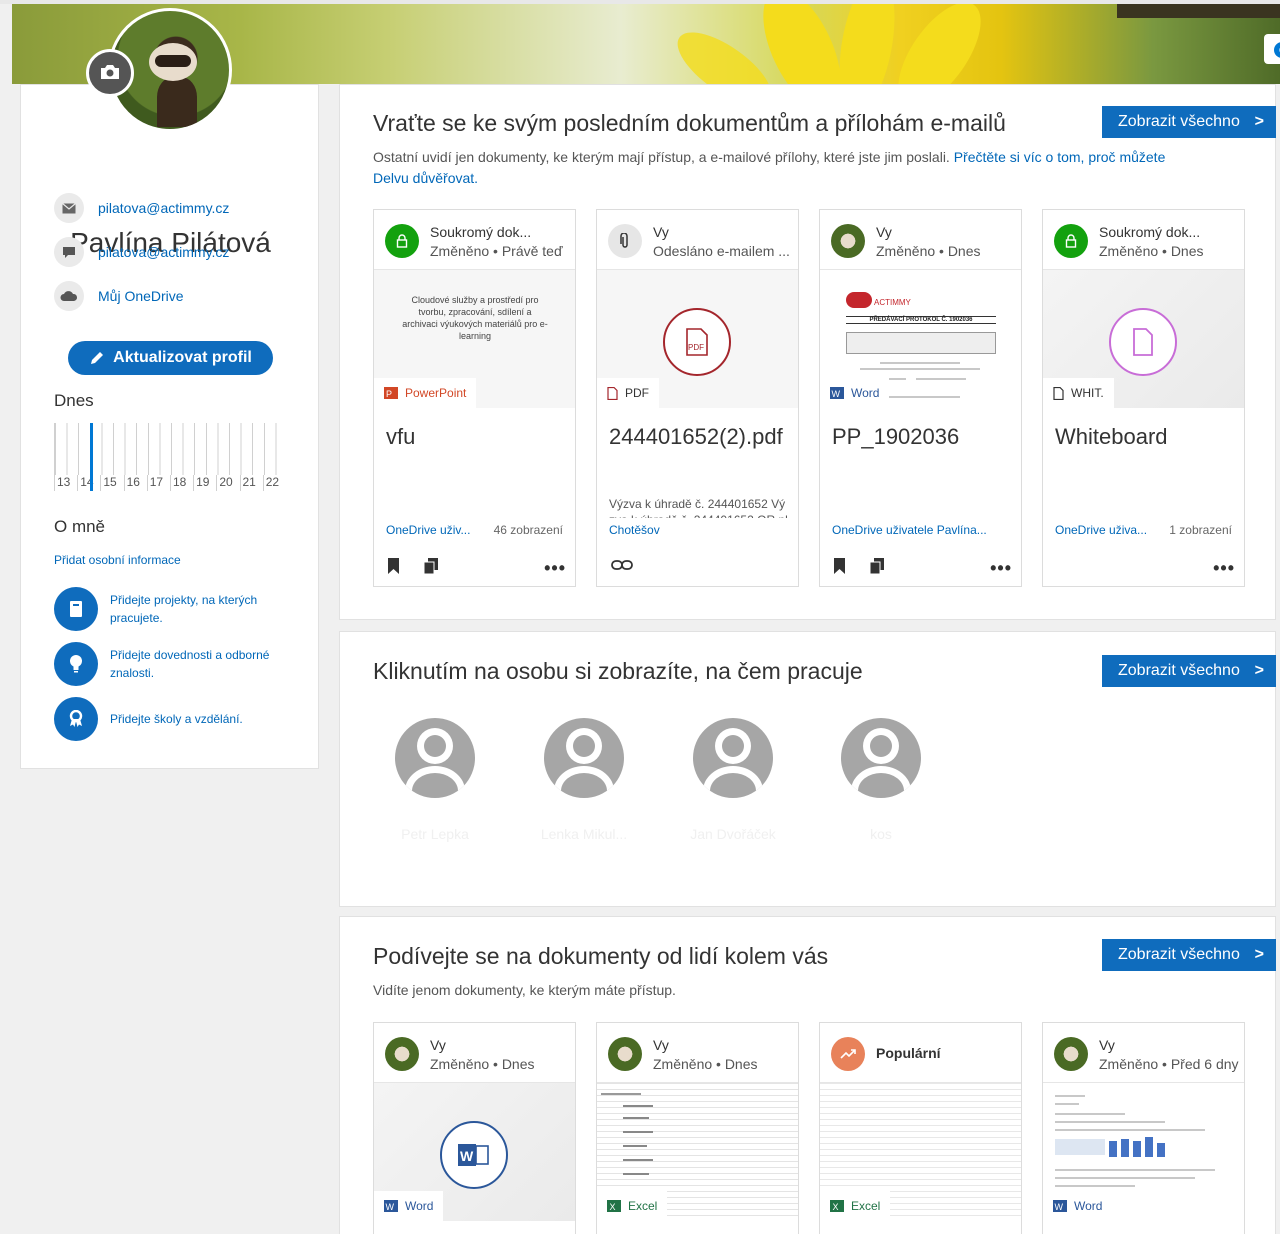 This screenshot has width=1280, height=1234. Describe the element at coordinates (158, 483) in the screenshot. I see `timeline-day: 17` at that location.